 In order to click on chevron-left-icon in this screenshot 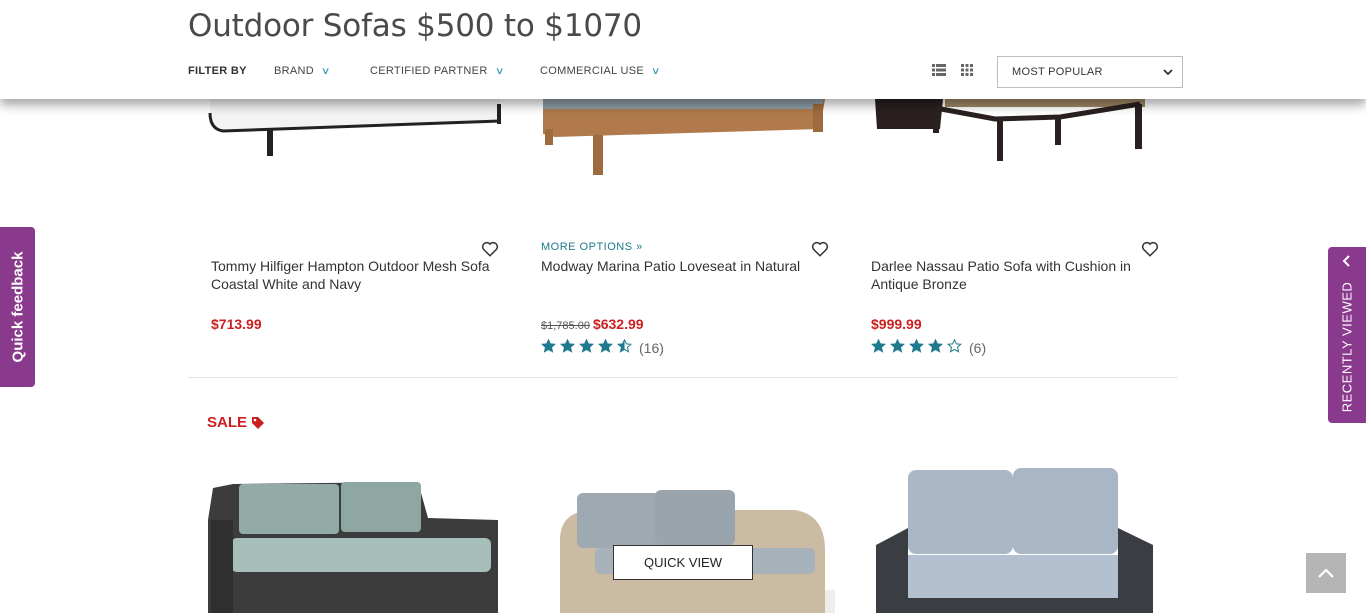, I will do `click(1346, 261)`.